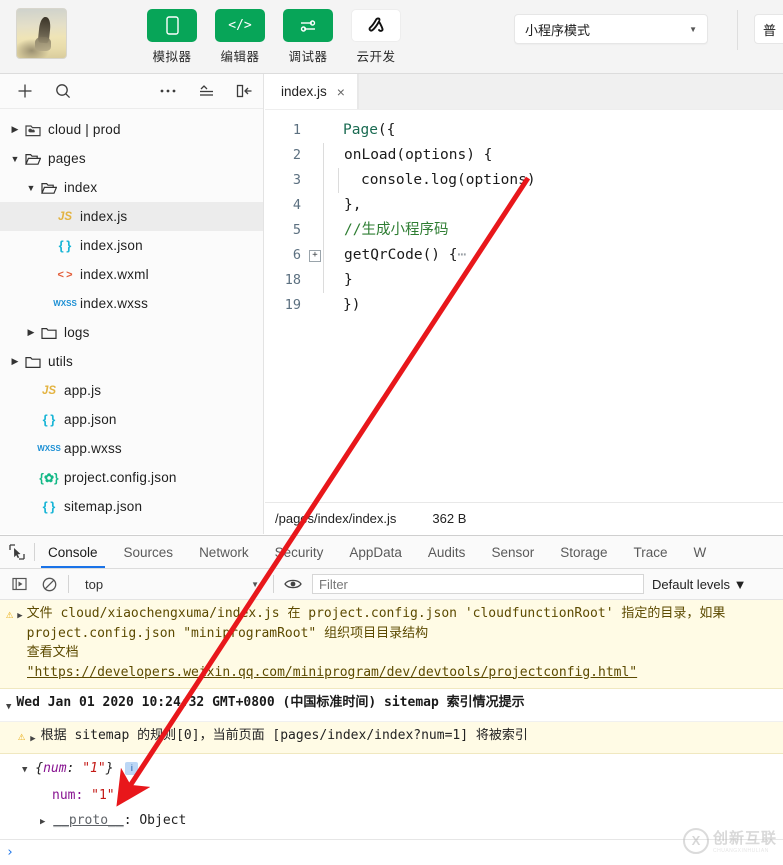 The height and width of the screenshot is (865, 783). Describe the element at coordinates (63, 91) in the screenshot. I see `search-icon` at that location.